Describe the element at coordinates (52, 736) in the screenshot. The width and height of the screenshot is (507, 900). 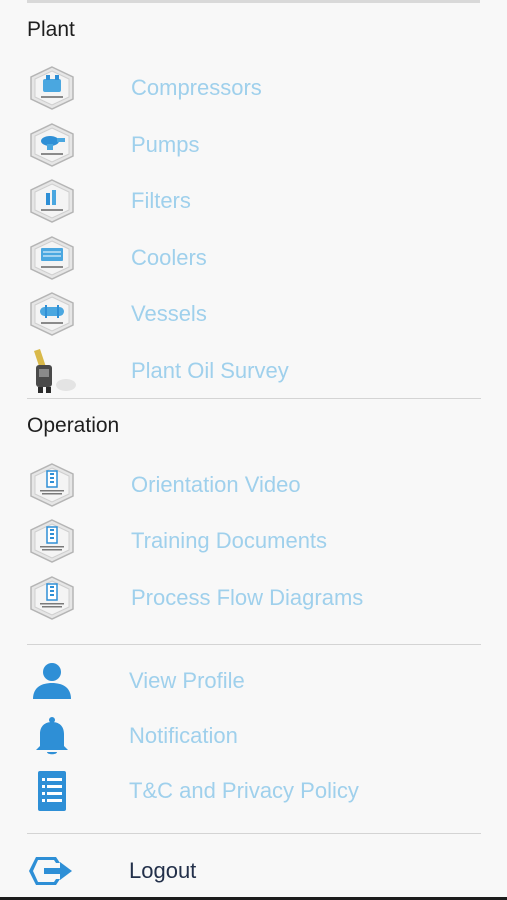
I see `bell-icon` at that location.